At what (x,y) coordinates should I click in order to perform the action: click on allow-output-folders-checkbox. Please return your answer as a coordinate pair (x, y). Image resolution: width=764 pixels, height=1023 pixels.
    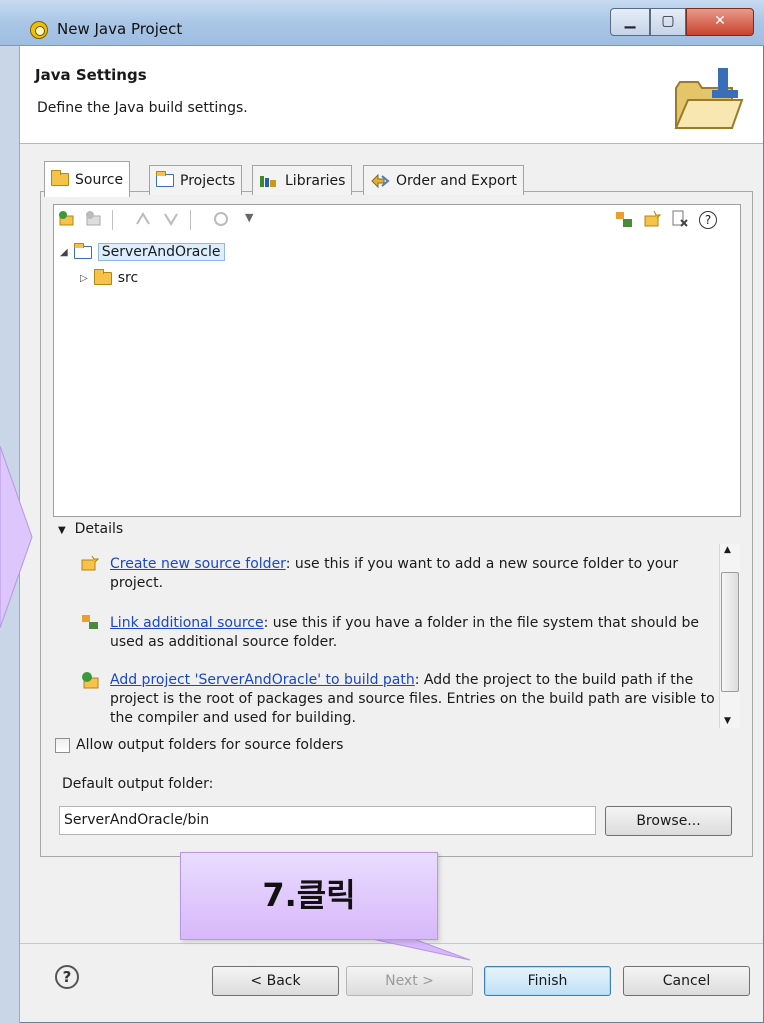
    Looking at the image, I should click on (62, 745).